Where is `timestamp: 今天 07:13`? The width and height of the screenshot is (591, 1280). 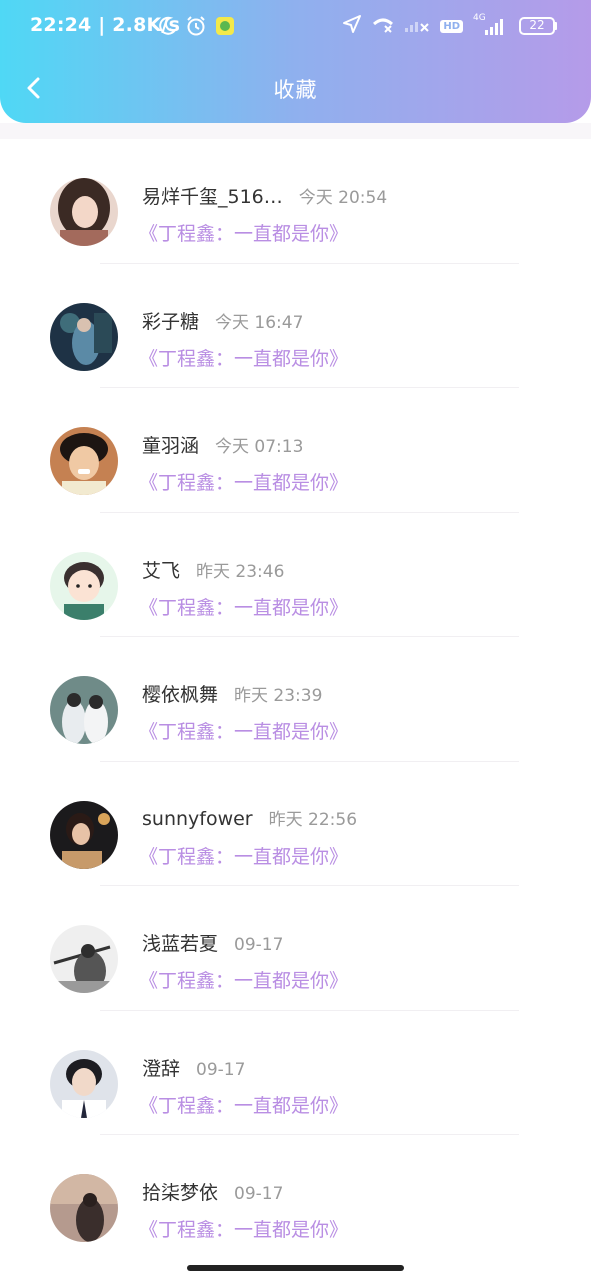 timestamp: 今天 07:13 is located at coordinates (259, 447).